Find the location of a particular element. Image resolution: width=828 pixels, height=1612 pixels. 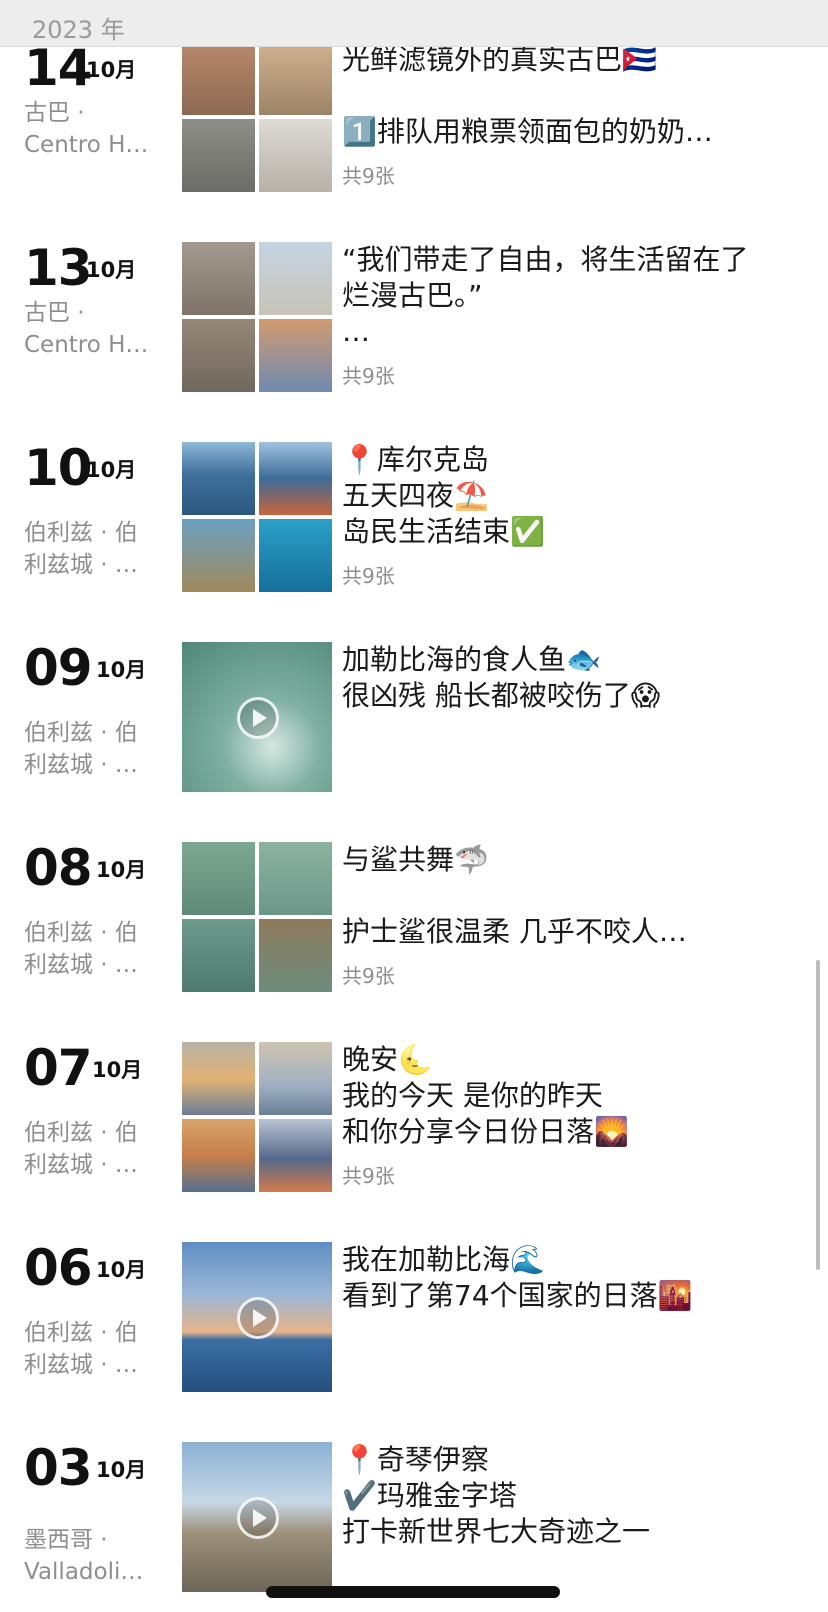

post-text-line: 我在加勒比海🌊 is located at coordinates (443, 1259).